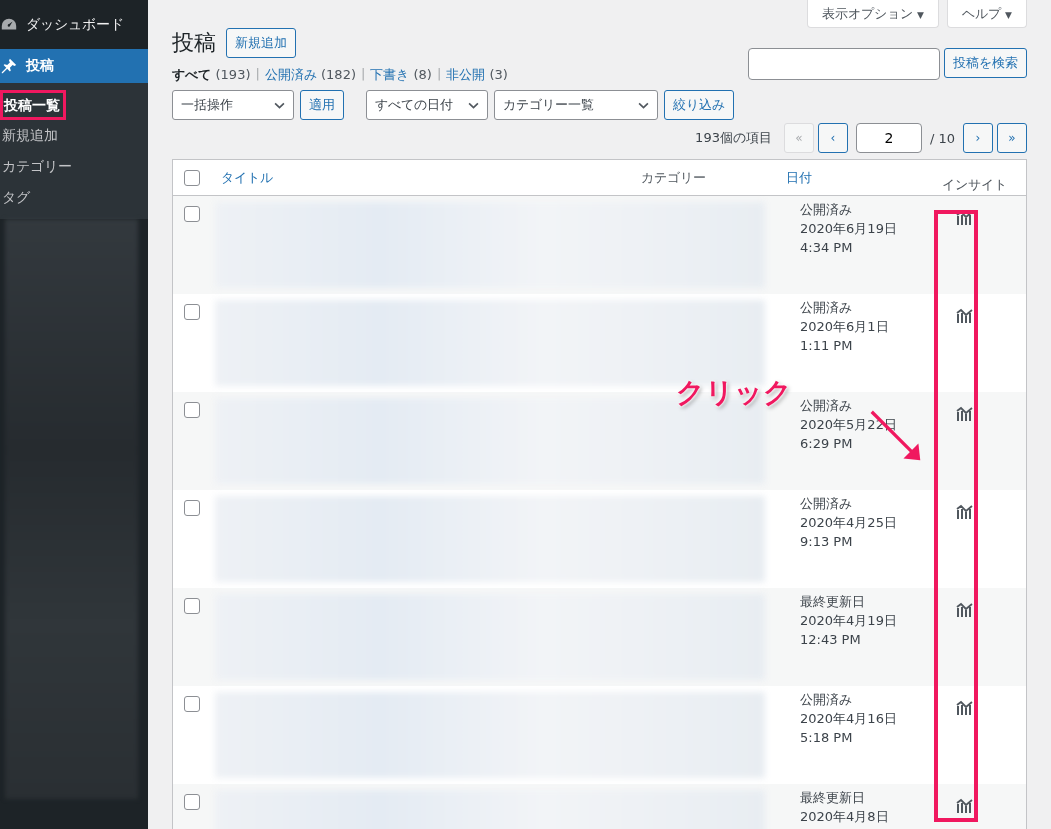 Image resolution: width=1051 pixels, height=829 pixels. I want to click on post-date: 2020年4月8日, so click(845, 817).